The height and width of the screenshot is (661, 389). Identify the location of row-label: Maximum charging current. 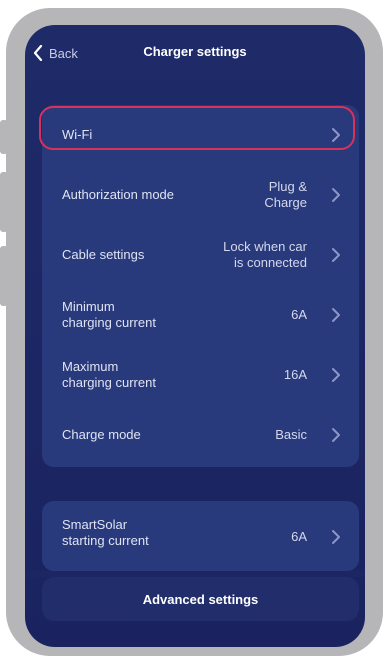
(109, 374).